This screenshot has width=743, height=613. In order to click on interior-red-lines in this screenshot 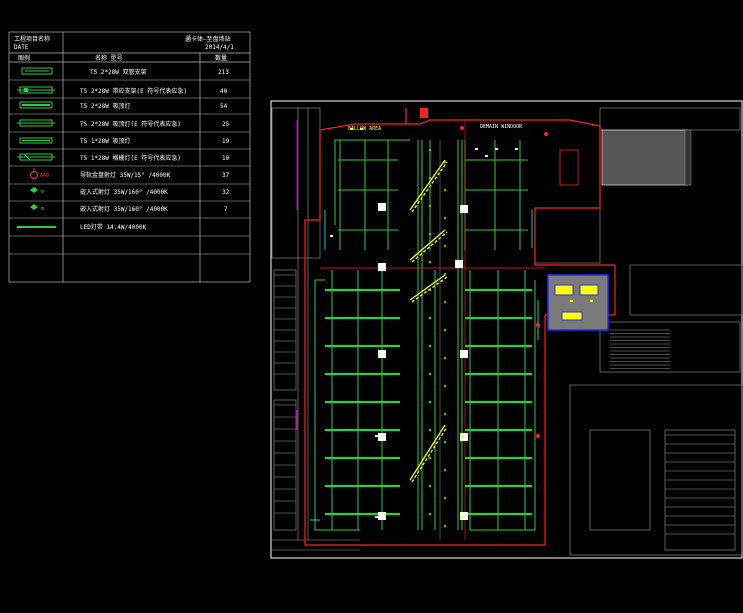, I will do `click(449, 209)`.